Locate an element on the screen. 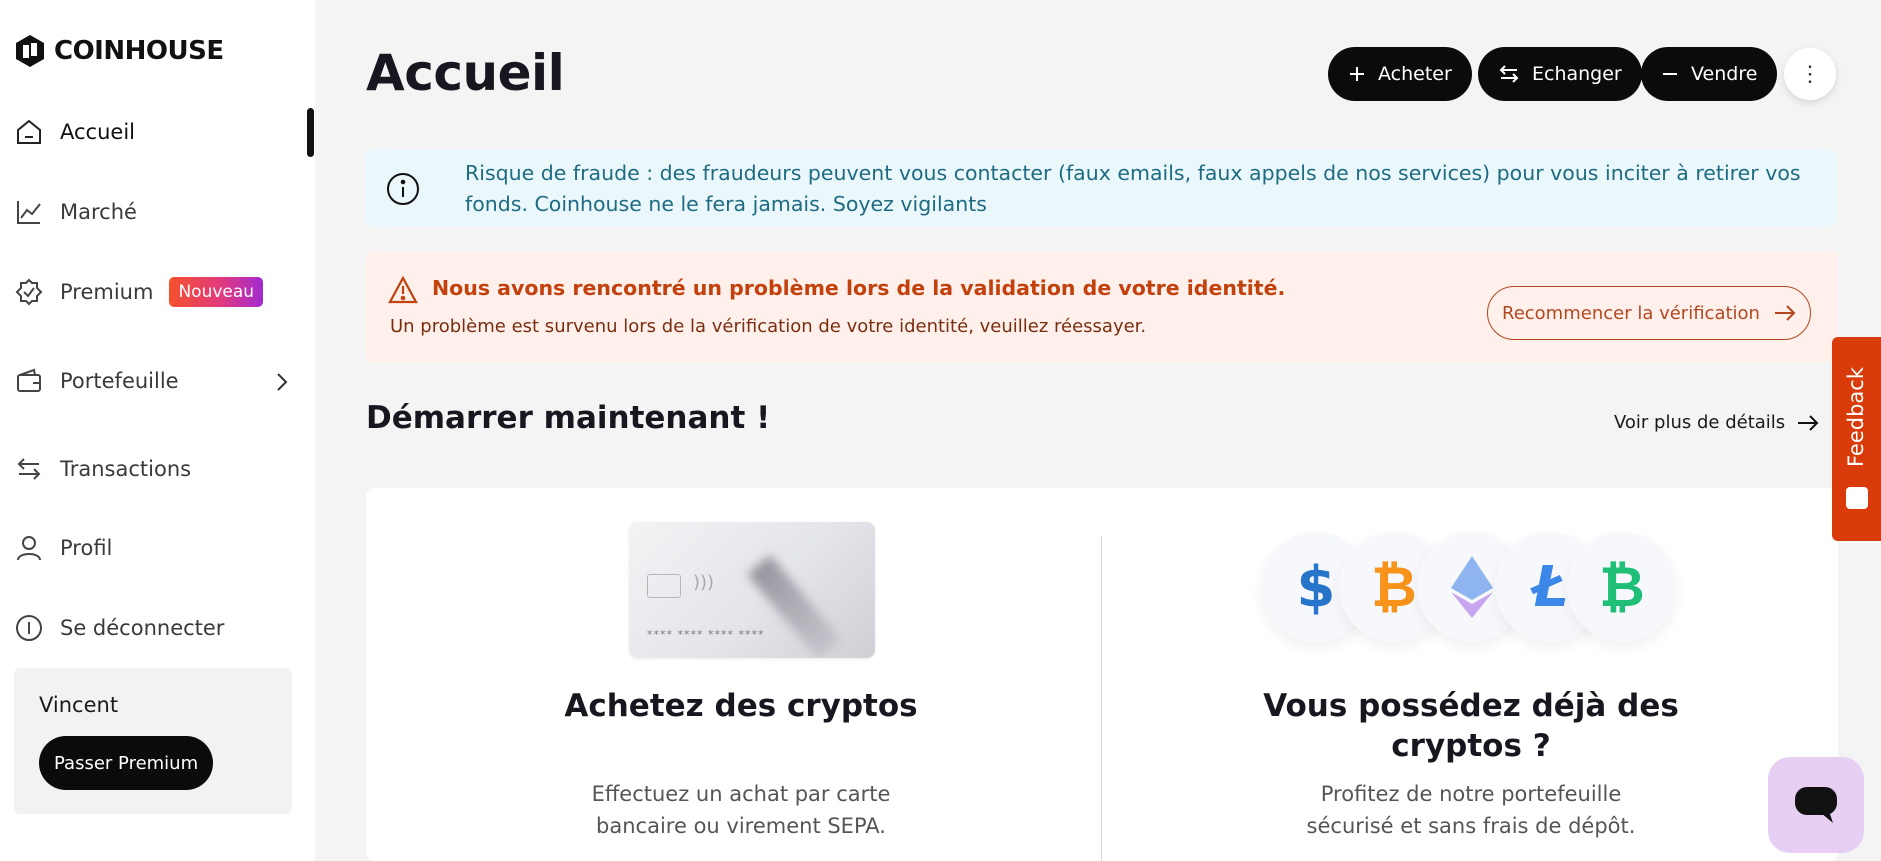 This screenshot has height=861, width=1881. sidebar-item-label: Premium is located at coordinates (107, 292).